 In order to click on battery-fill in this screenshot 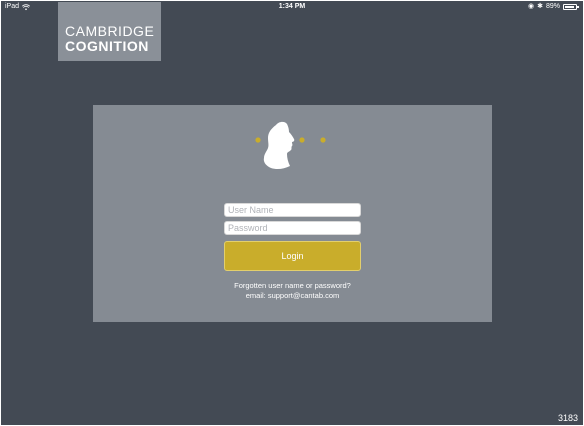, I will do `click(569, 7)`.